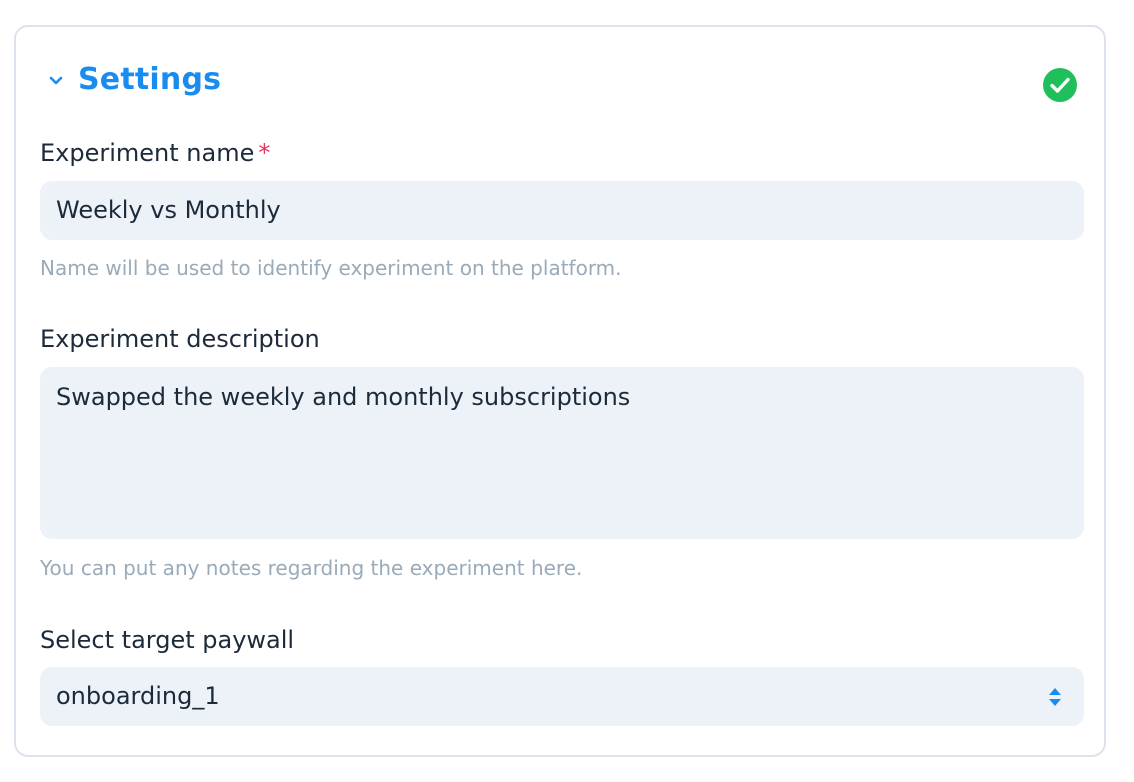  I want to click on check-circle-icon, so click(1060, 85).